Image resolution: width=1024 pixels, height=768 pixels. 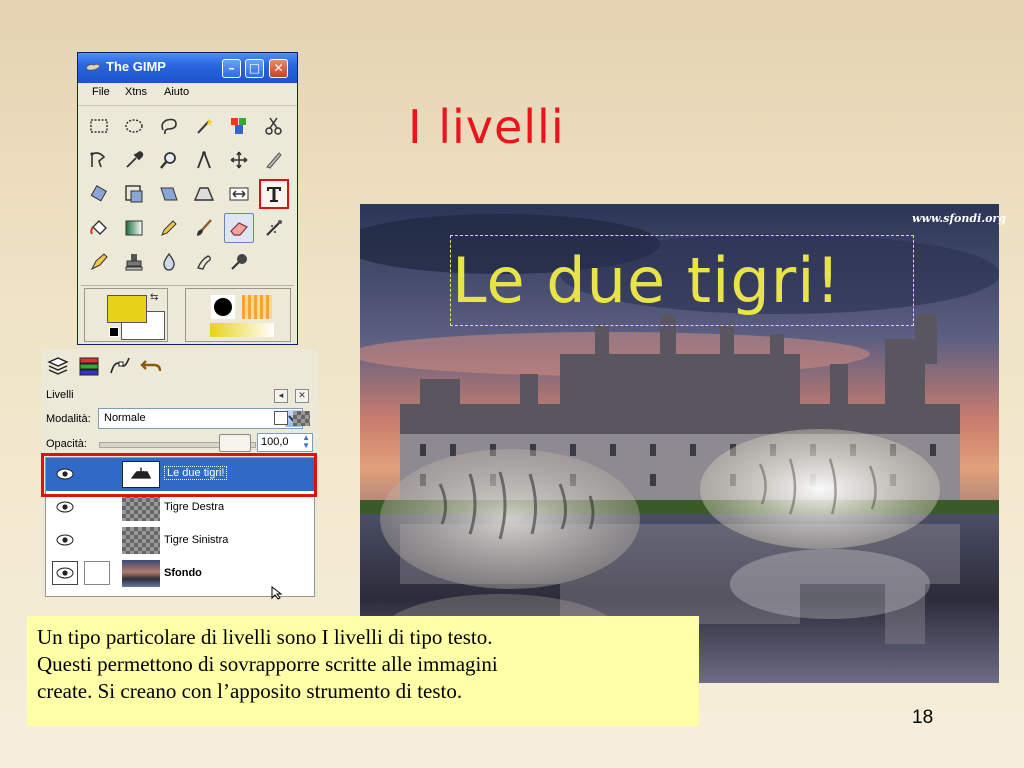 I want to click on eyedropper-icon, so click(x=135, y=159).